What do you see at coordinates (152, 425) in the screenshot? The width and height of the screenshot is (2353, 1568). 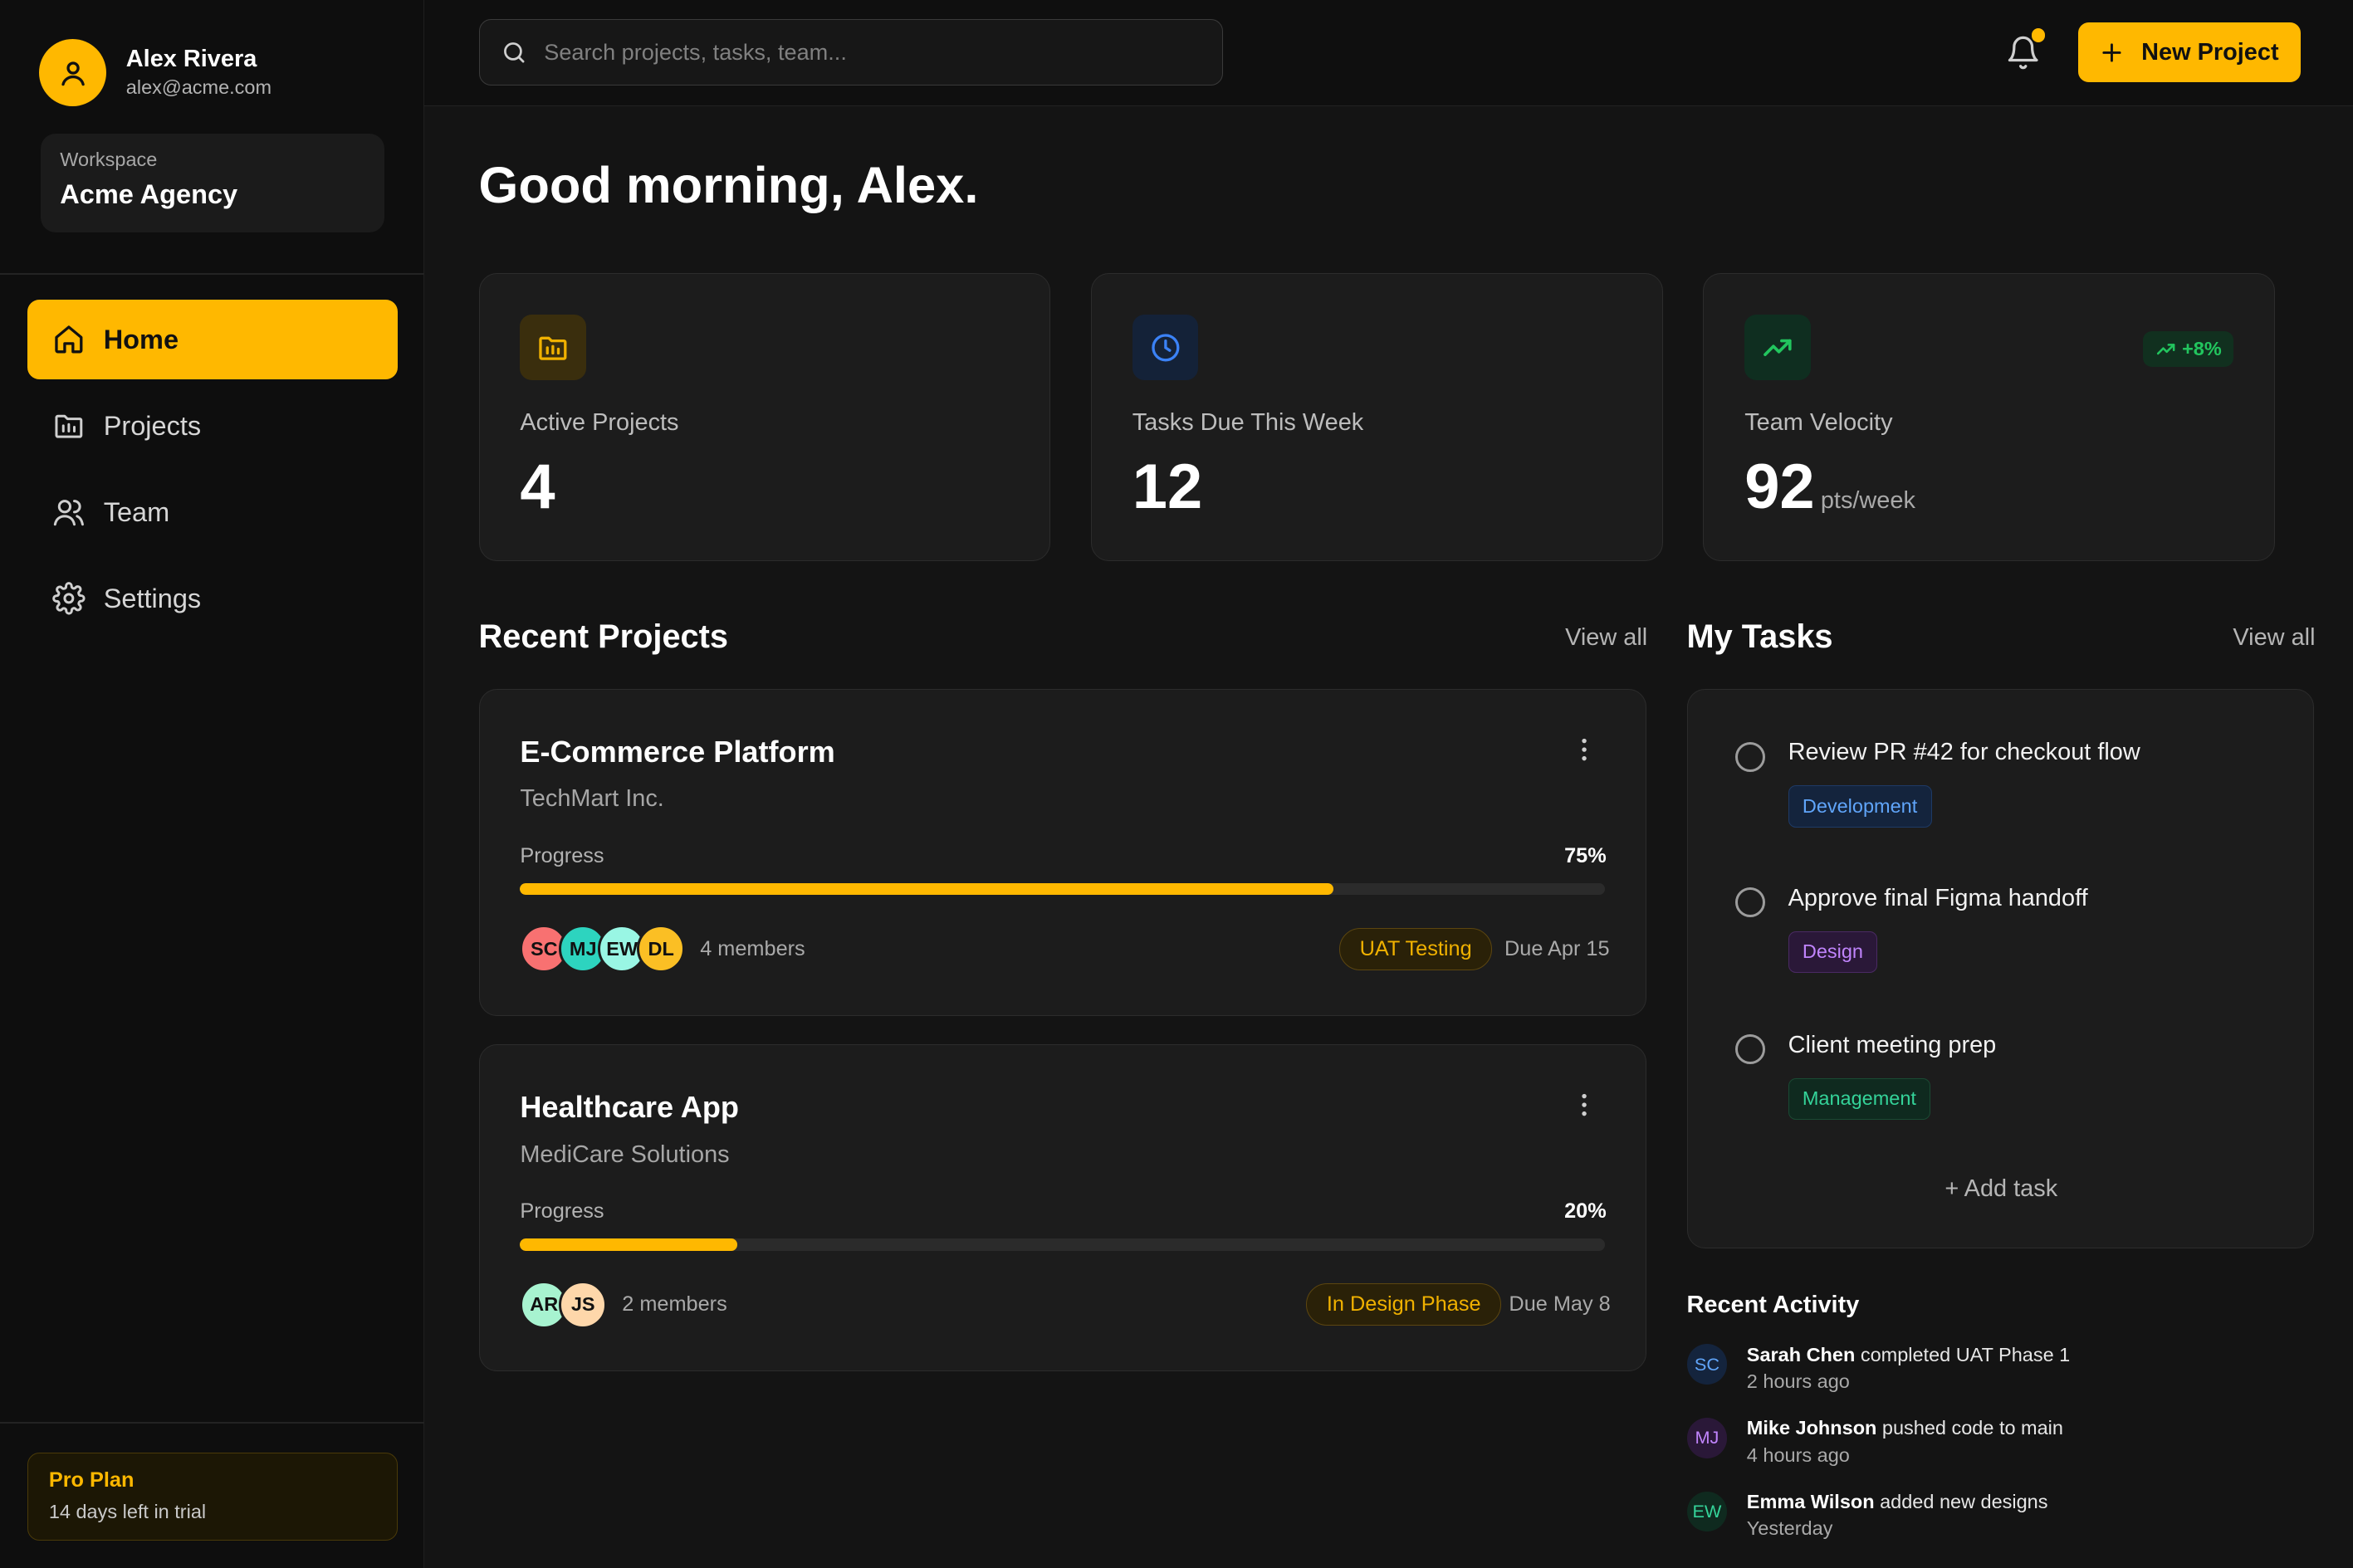 I see `nav-item-label: Projects` at bounding box center [152, 425].